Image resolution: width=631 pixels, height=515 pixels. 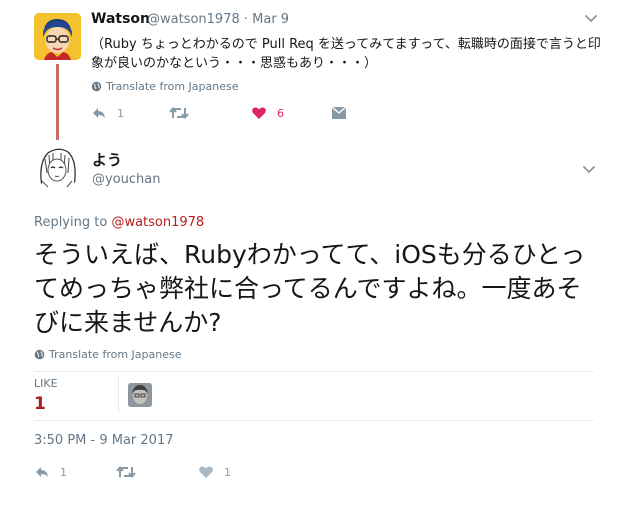 I want to click on dm-icon, so click(x=339, y=112).